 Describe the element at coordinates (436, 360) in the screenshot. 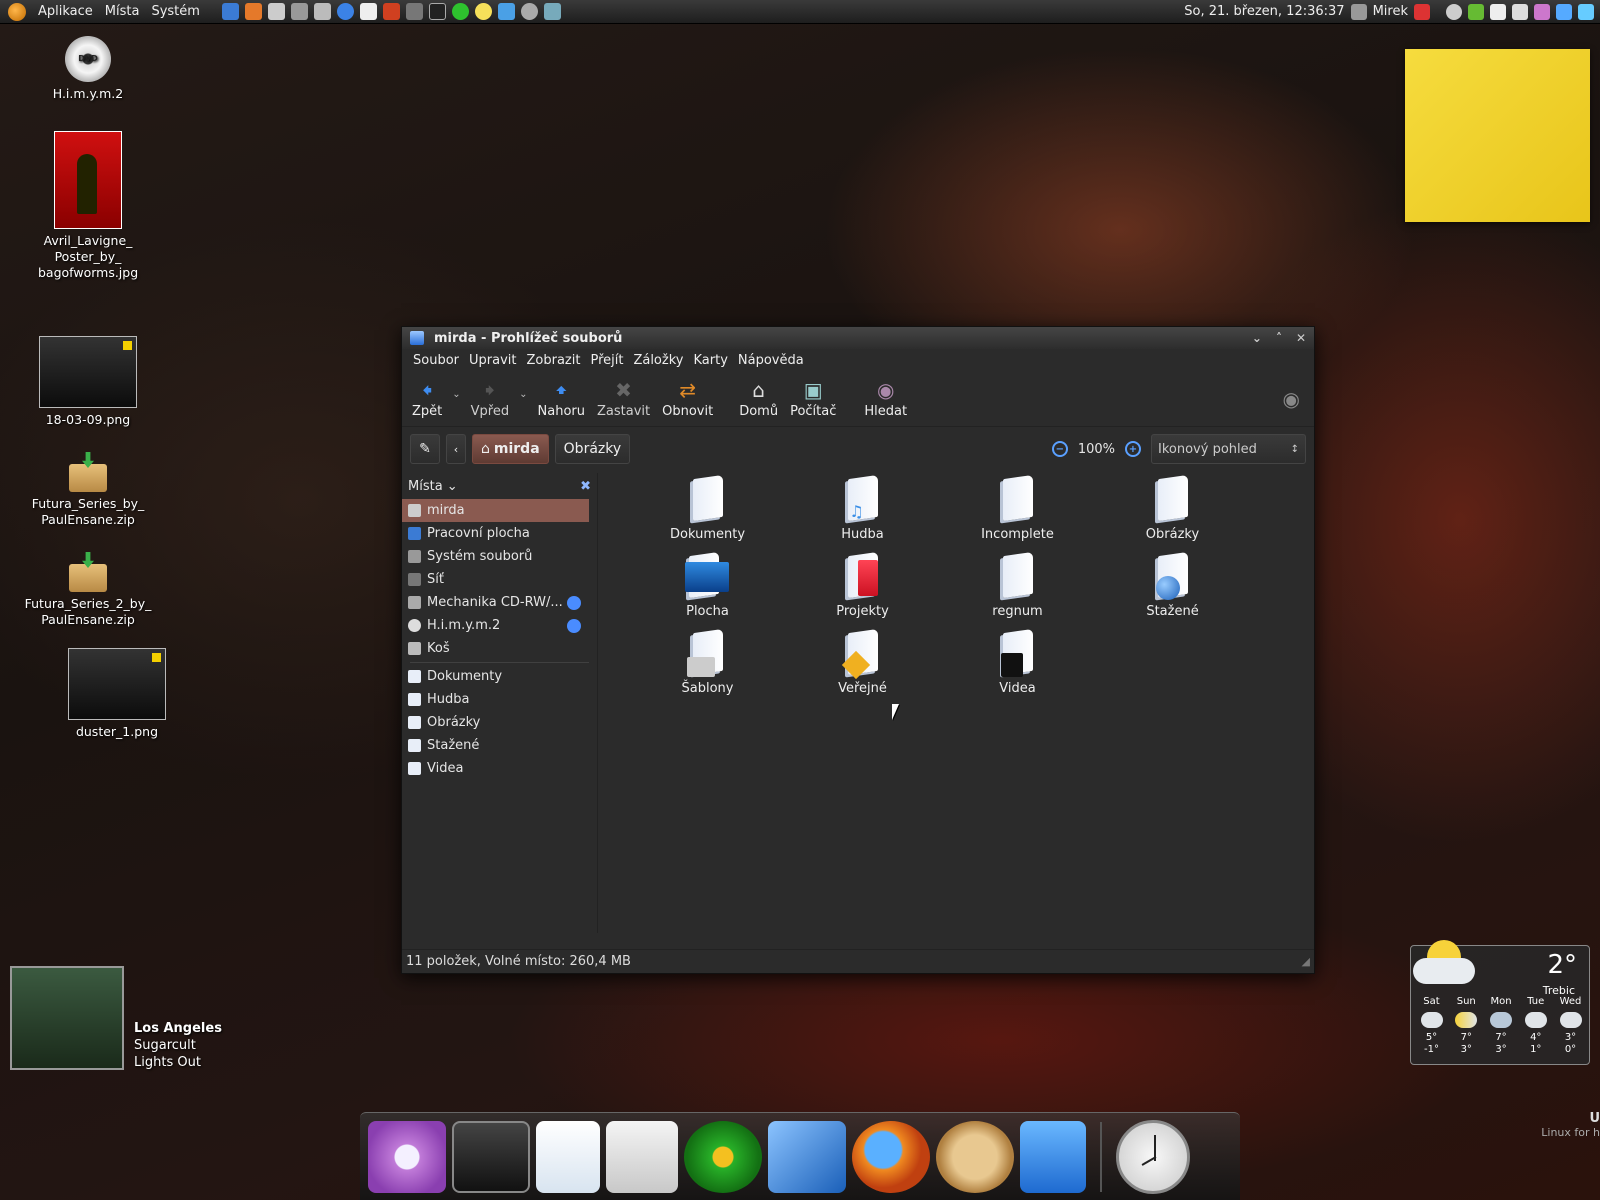

I see `menu-file: Soubor` at that location.